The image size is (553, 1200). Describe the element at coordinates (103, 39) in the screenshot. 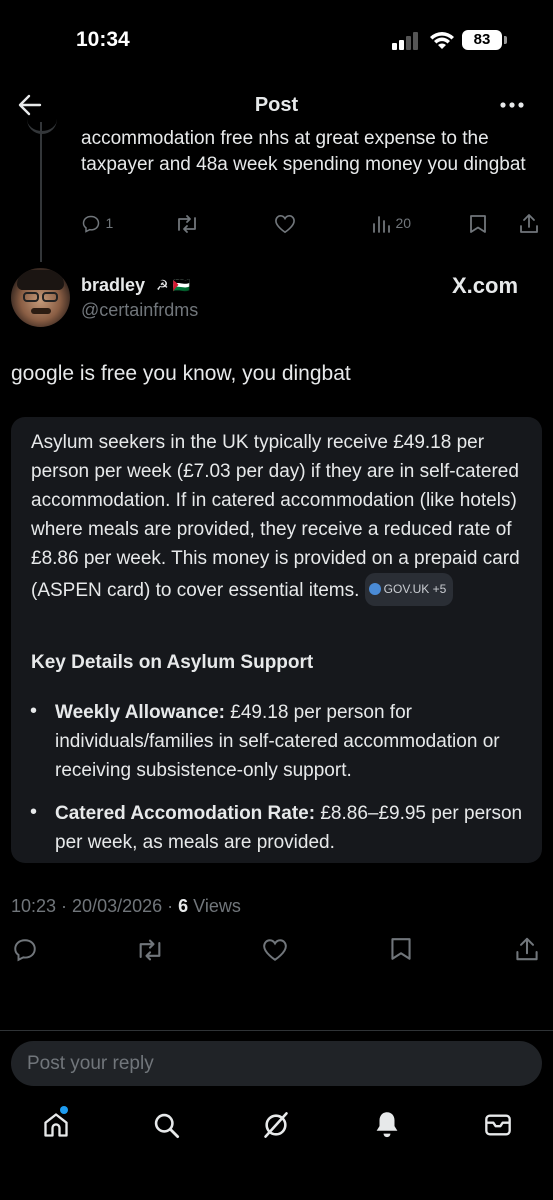

I see `status-time: 10:34` at that location.